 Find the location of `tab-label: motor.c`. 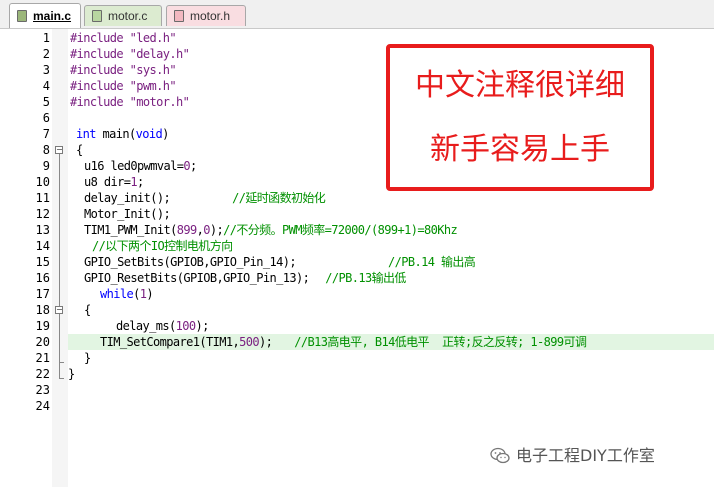

tab-label: motor.c is located at coordinates (128, 16).